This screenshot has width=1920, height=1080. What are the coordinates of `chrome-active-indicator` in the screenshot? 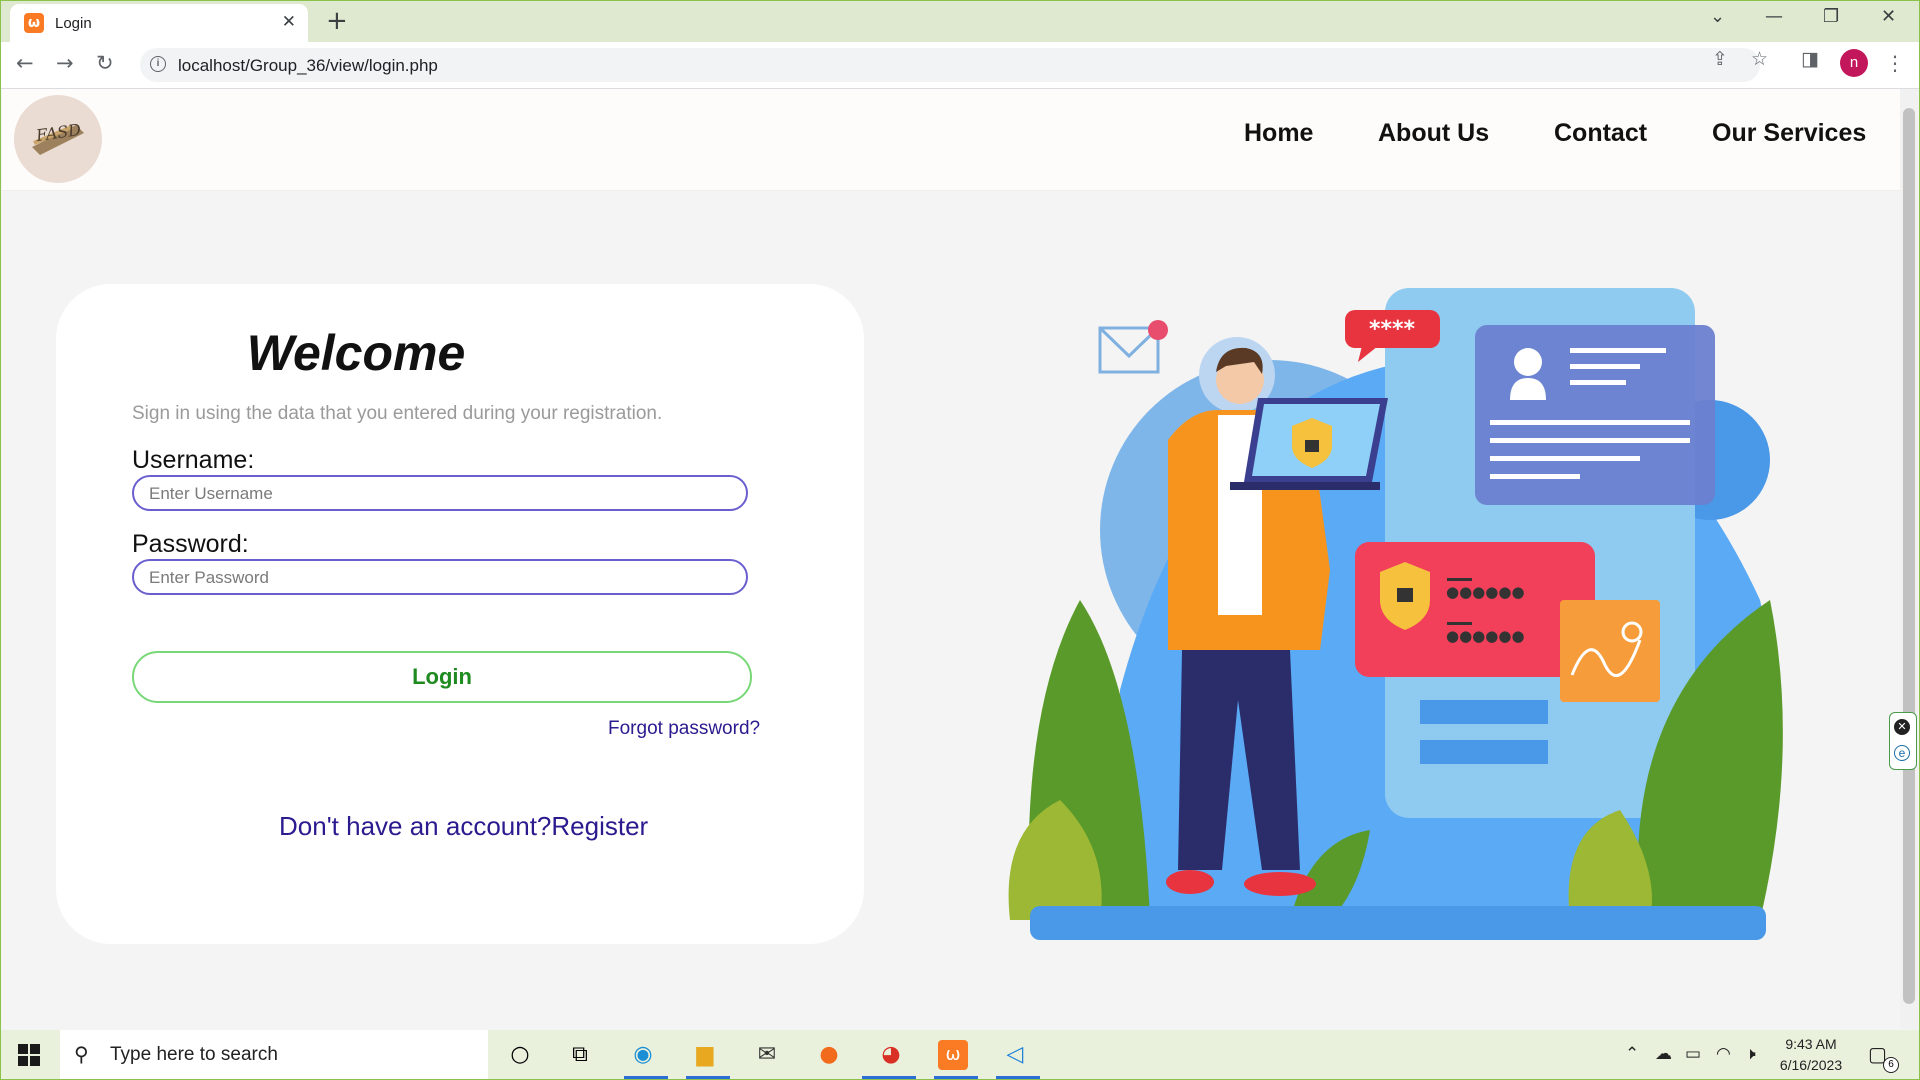 It's located at (889, 1077).